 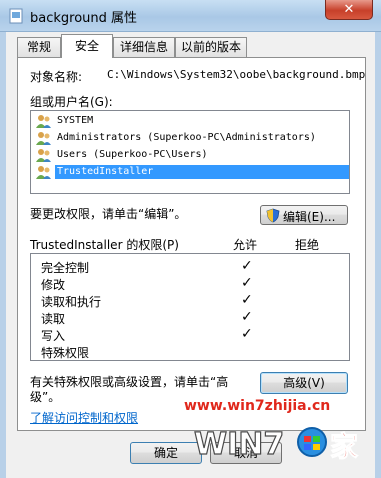 I want to click on edit-hint: 要更改权限，请单击“编辑”。, so click(x=108, y=214).